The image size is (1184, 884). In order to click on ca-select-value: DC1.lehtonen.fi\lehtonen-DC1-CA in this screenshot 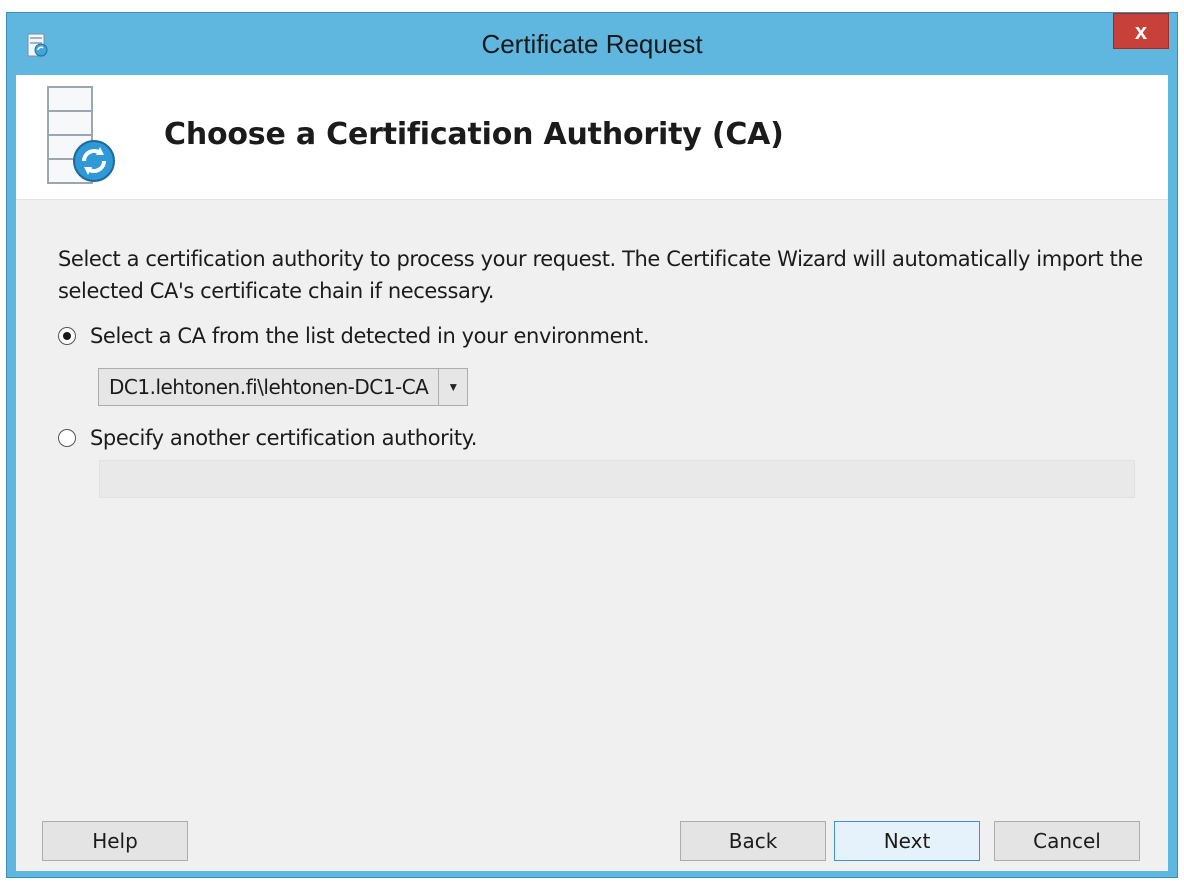, I will do `click(269, 387)`.